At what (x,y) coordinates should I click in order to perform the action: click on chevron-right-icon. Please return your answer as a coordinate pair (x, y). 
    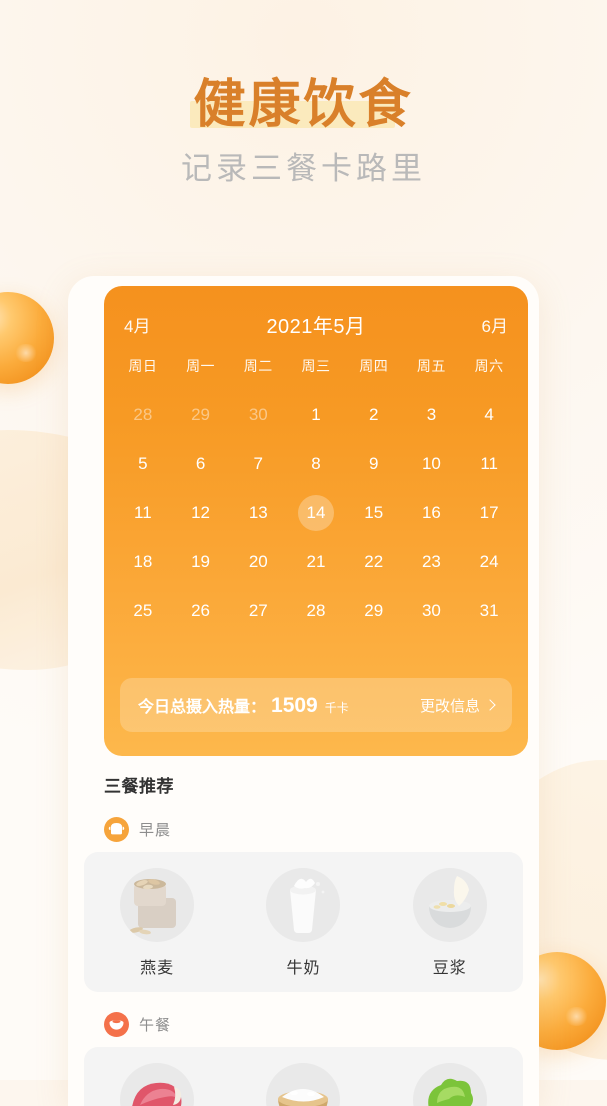
    Looking at the image, I should click on (490, 704).